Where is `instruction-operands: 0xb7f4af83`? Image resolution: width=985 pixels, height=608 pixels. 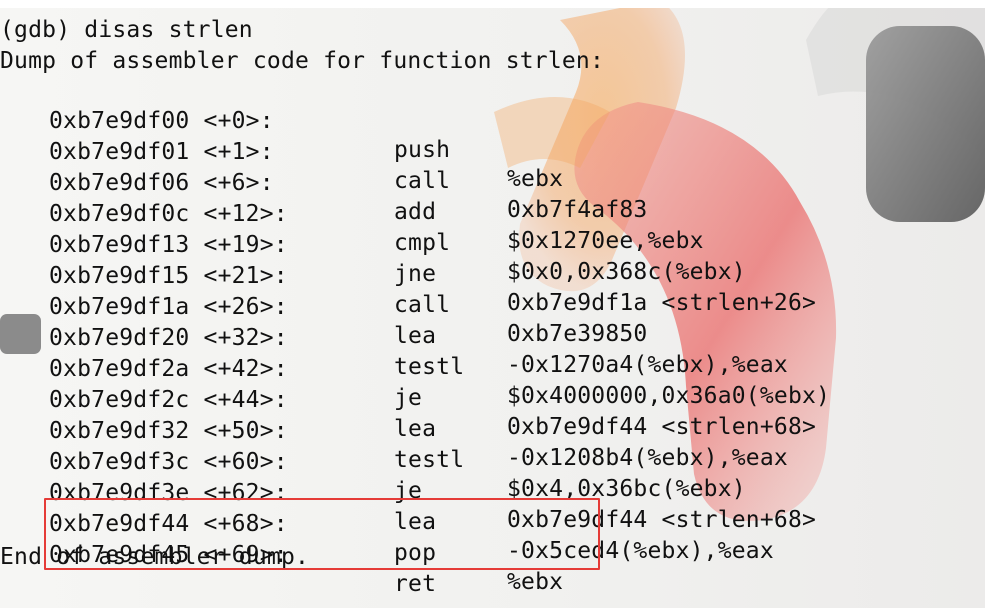 instruction-operands: 0xb7f4af83 is located at coordinates (577, 210).